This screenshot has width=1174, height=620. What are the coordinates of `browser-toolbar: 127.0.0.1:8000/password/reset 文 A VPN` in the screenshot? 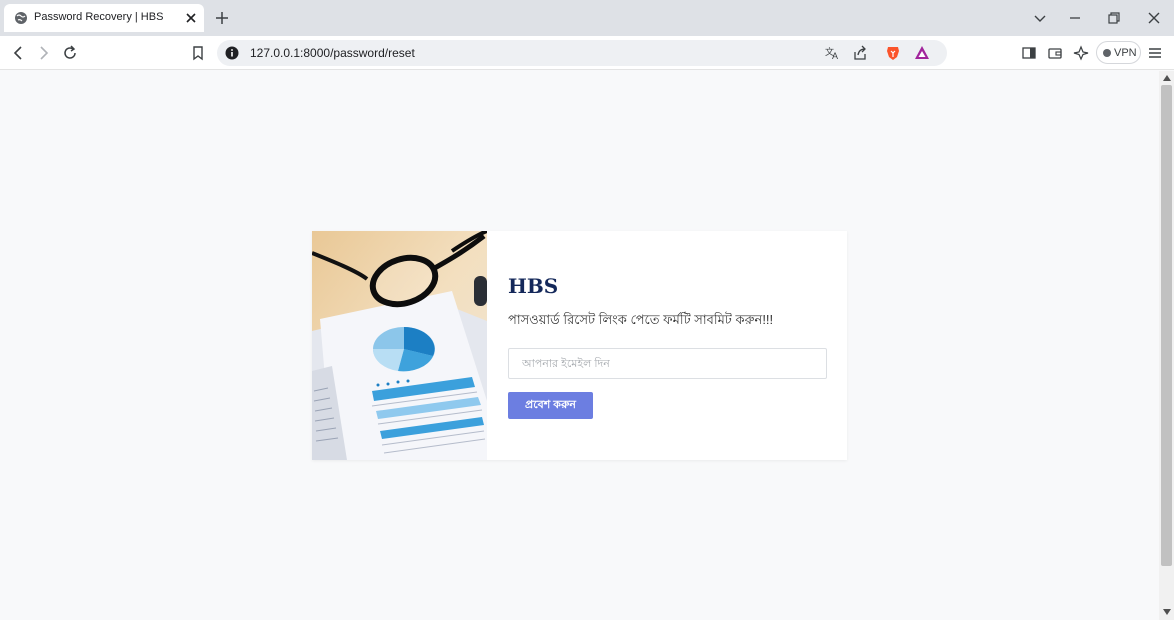 It's located at (587, 53).